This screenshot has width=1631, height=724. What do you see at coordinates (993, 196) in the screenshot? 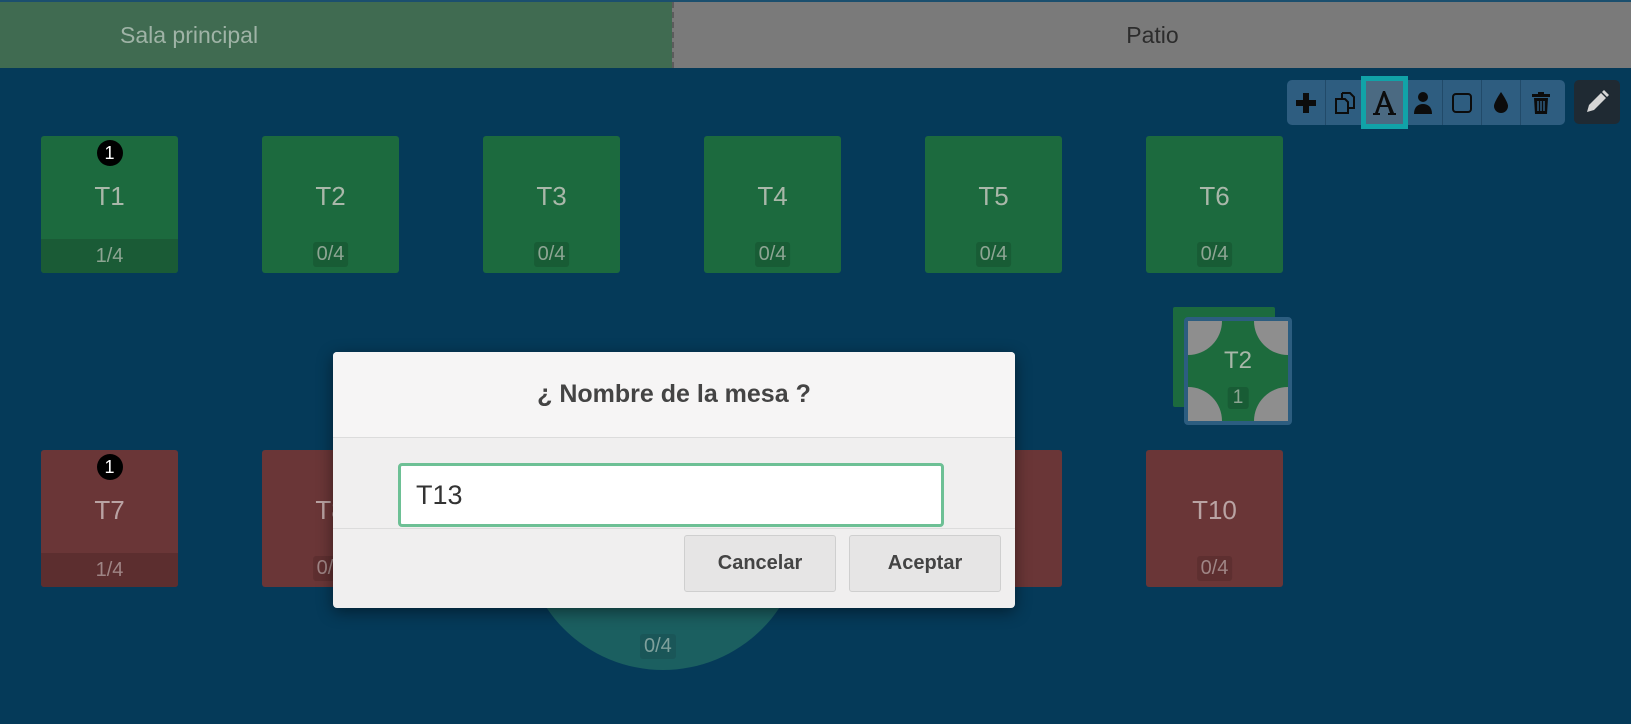
I see `table-name: T5` at bounding box center [993, 196].